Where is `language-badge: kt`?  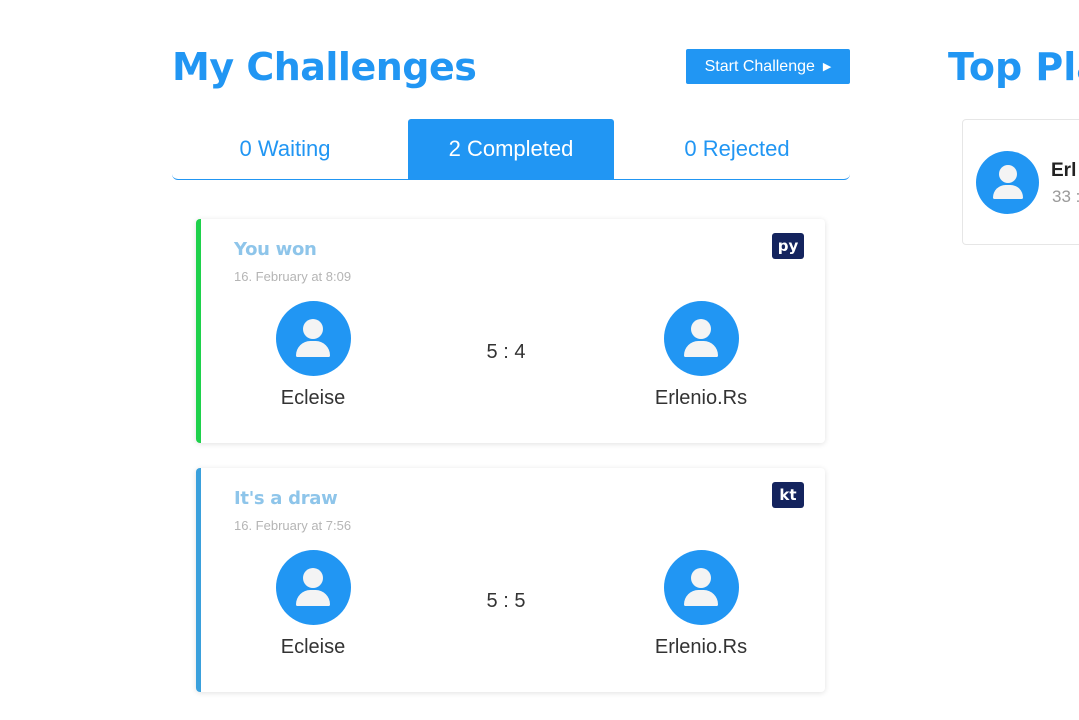 language-badge: kt is located at coordinates (788, 495).